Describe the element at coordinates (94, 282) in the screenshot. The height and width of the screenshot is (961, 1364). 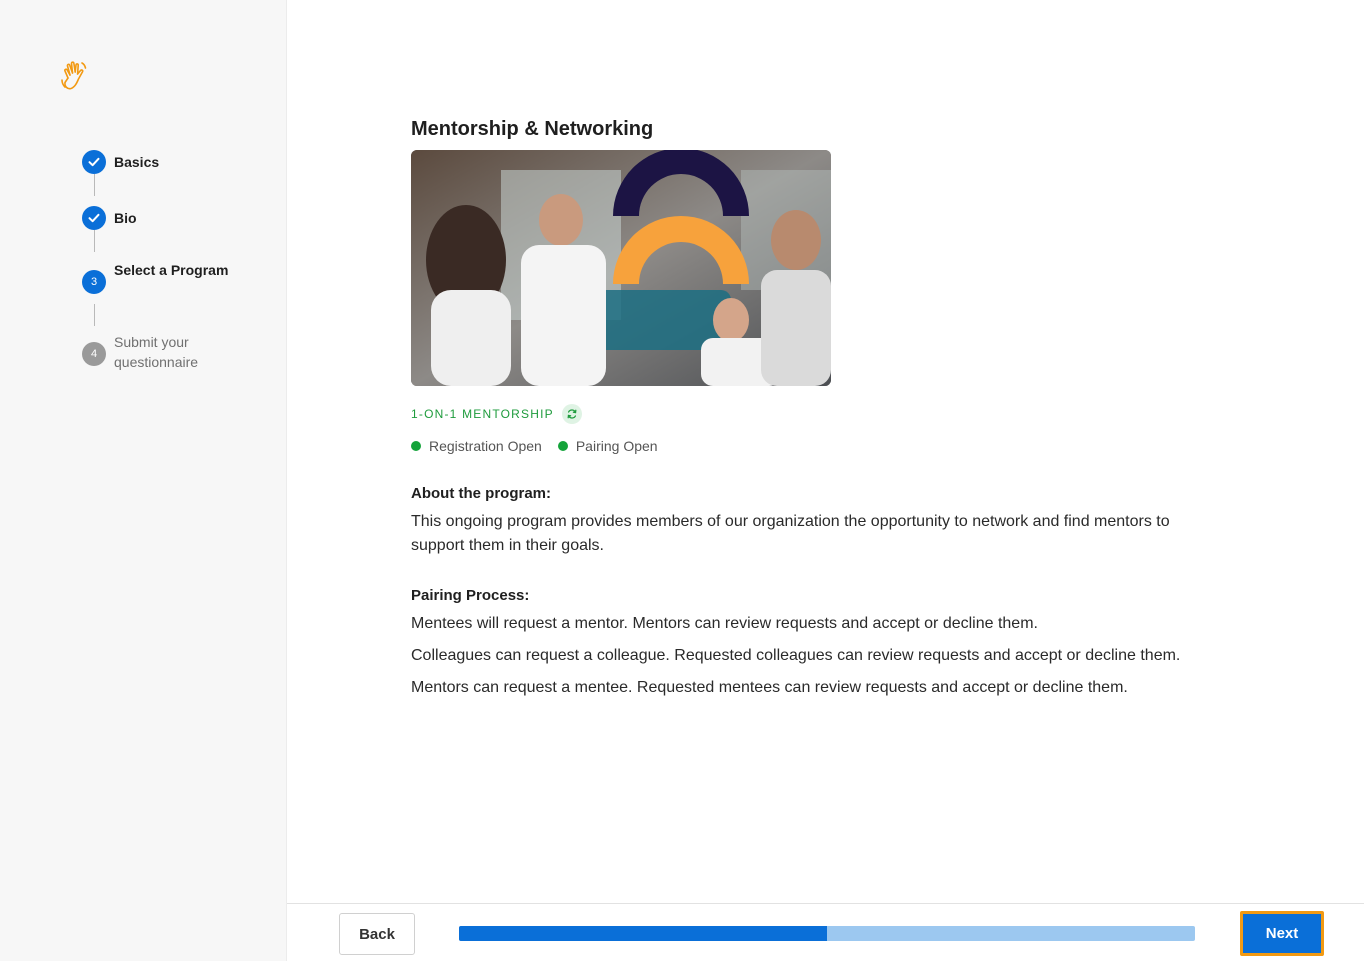
I see `step-number: 3` at that location.